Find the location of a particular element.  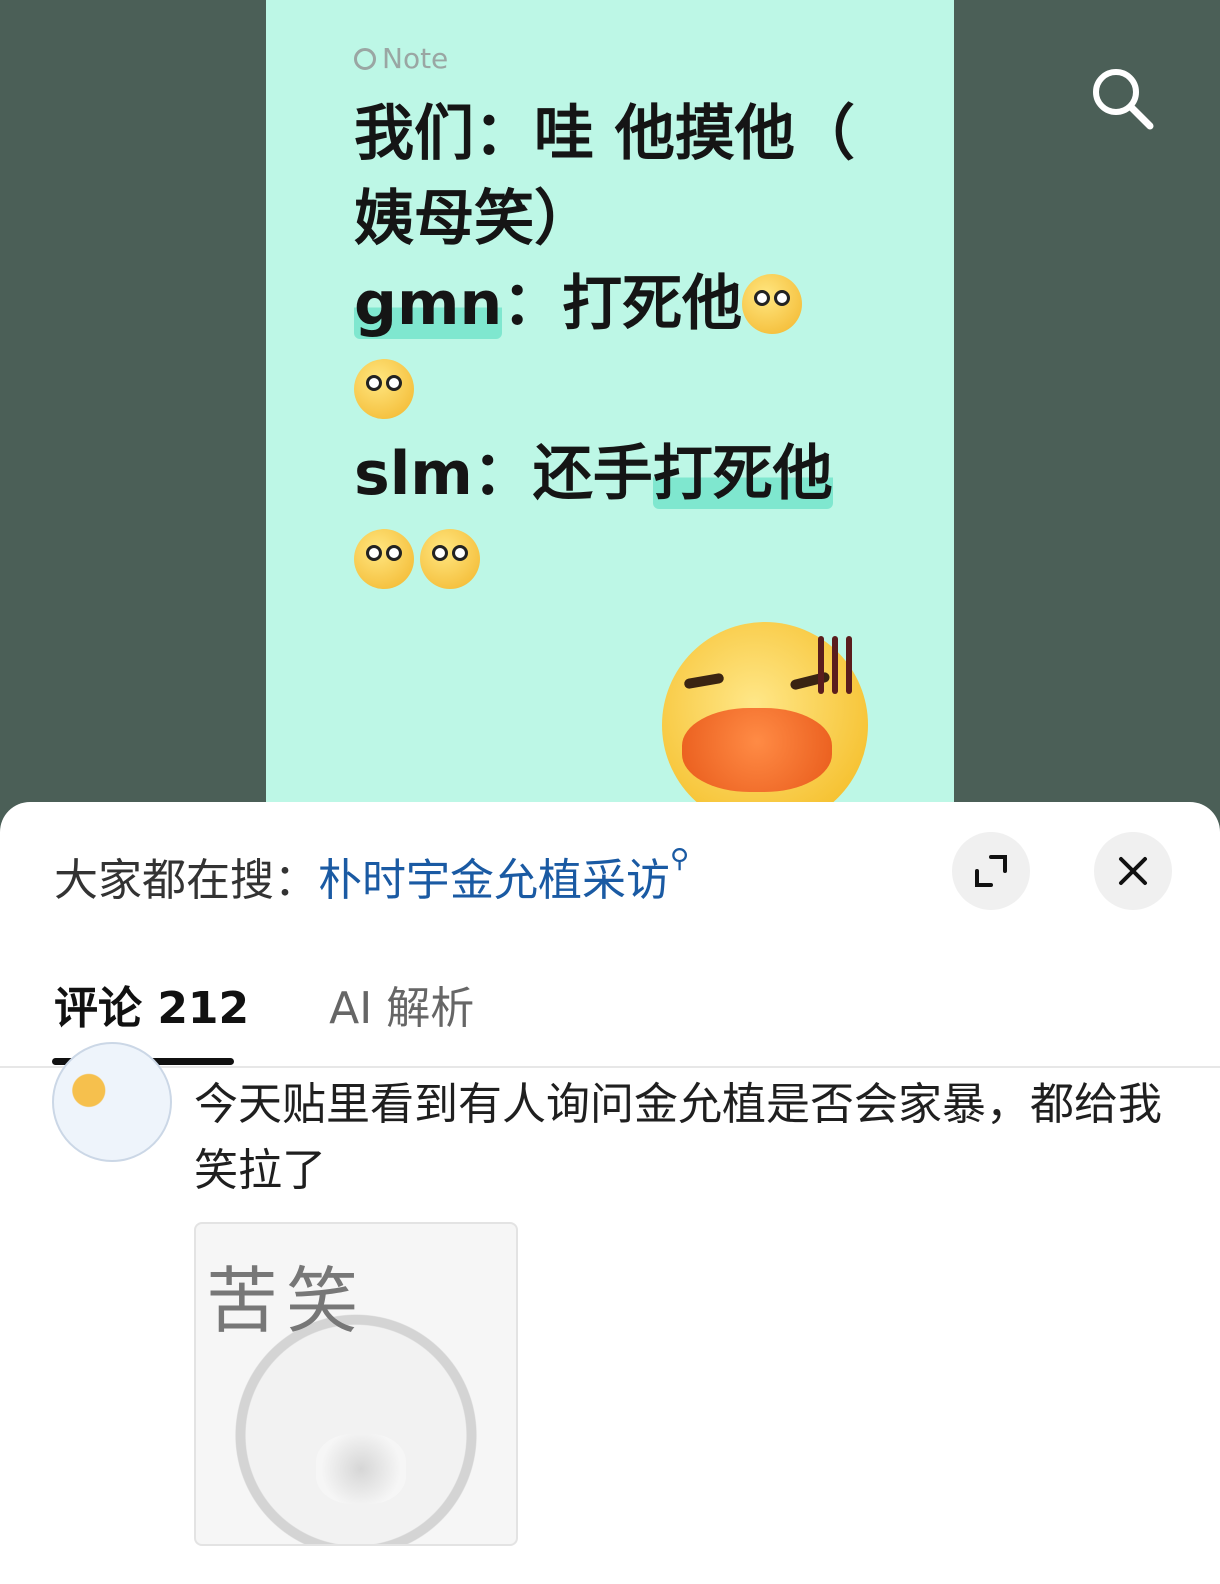

avatar is located at coordinates (112, 1102).